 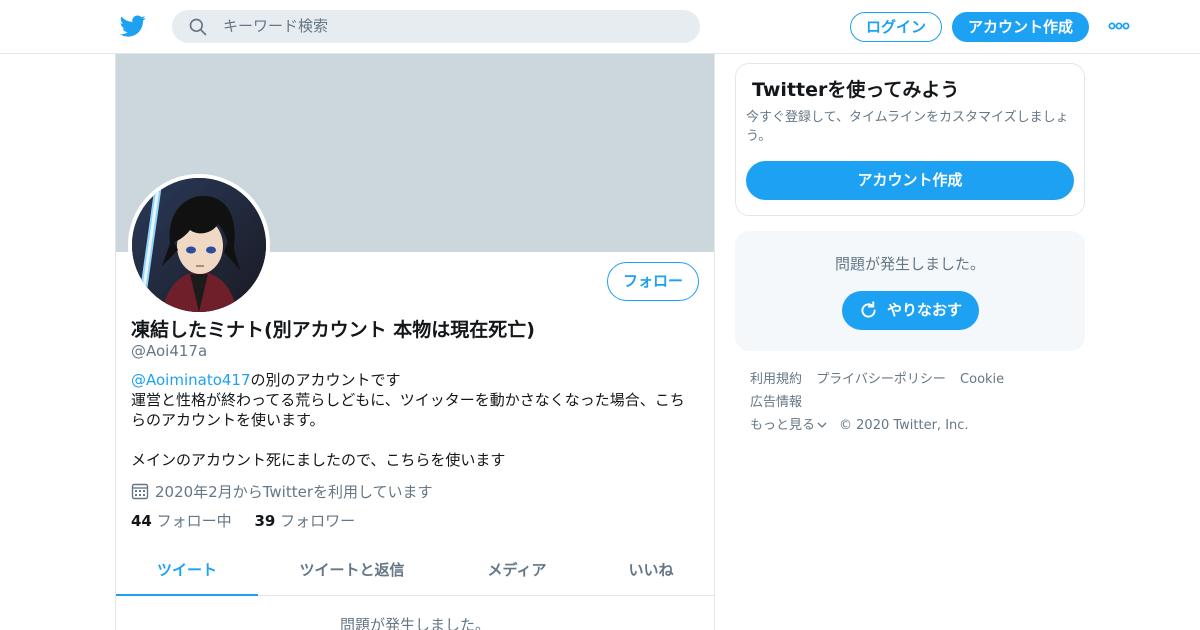 What do you see at coordinates (925, 310) in the screenshot?
I see `retry-label: やりなおす` at bounding box center [925, 310].